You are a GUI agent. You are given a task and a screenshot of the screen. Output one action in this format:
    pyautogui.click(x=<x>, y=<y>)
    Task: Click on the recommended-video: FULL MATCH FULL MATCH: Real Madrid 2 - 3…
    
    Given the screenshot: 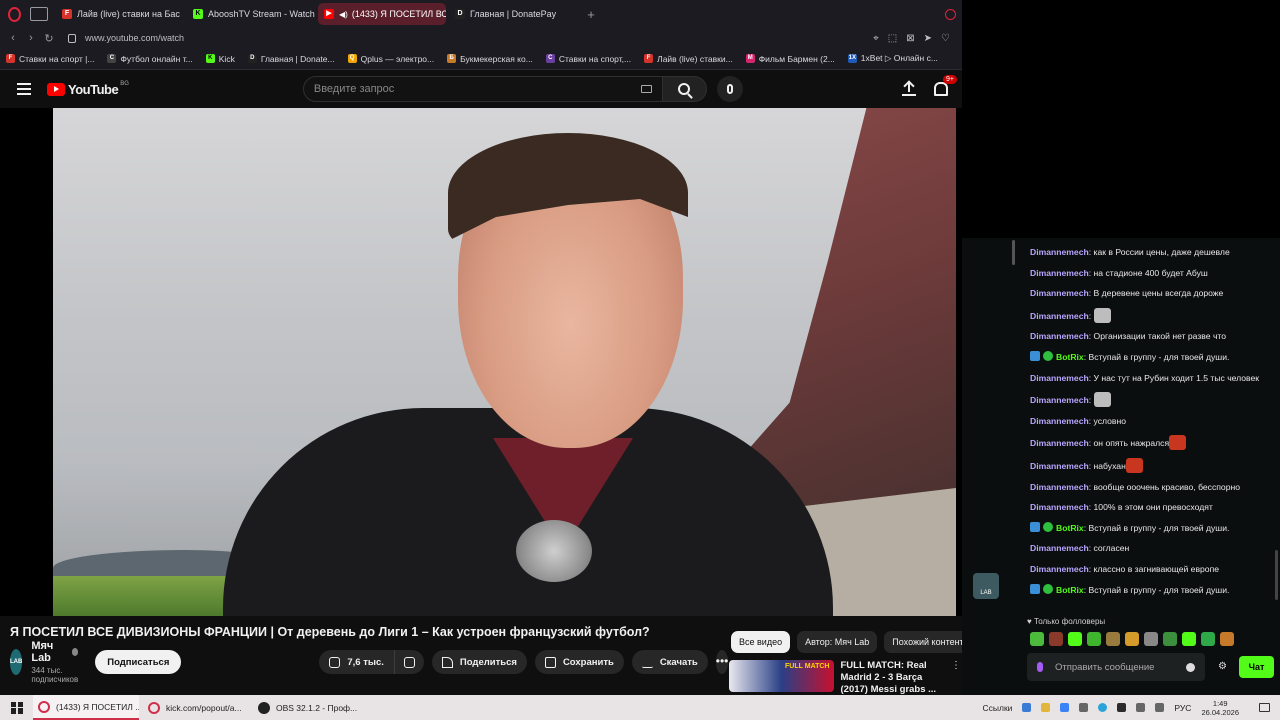 What is the action you would take?
    pyautogui.click(x=845, y=677)
    